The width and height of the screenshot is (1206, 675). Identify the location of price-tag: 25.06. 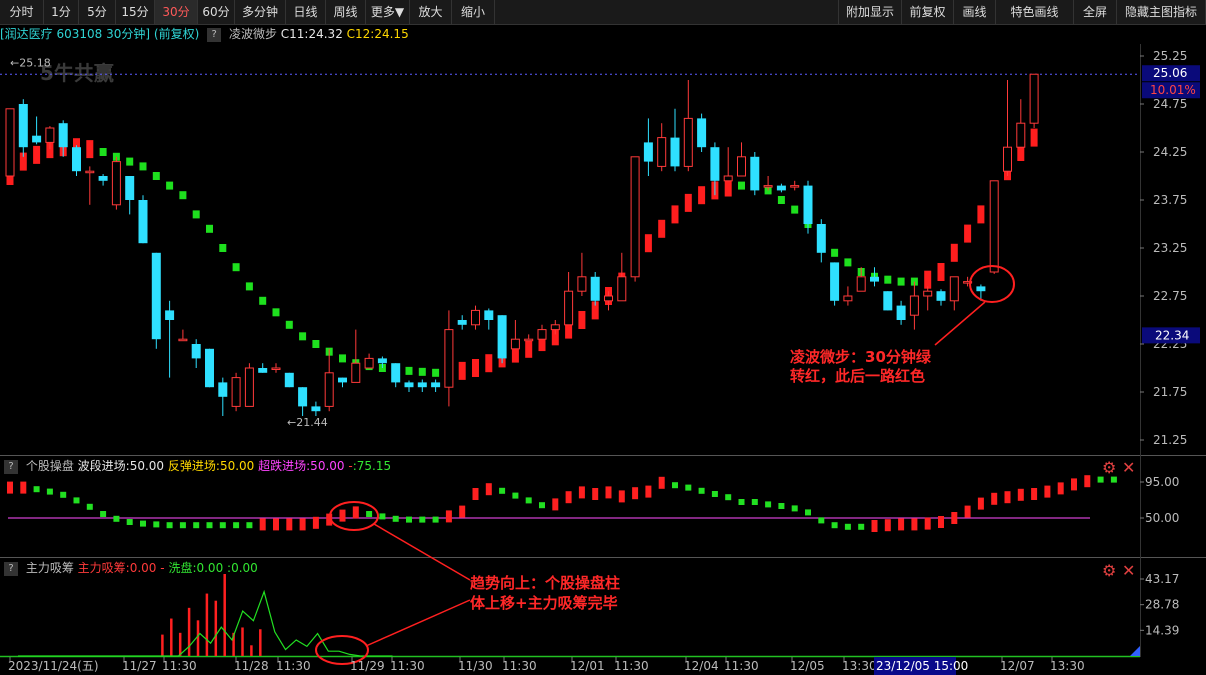
(1170, 73).